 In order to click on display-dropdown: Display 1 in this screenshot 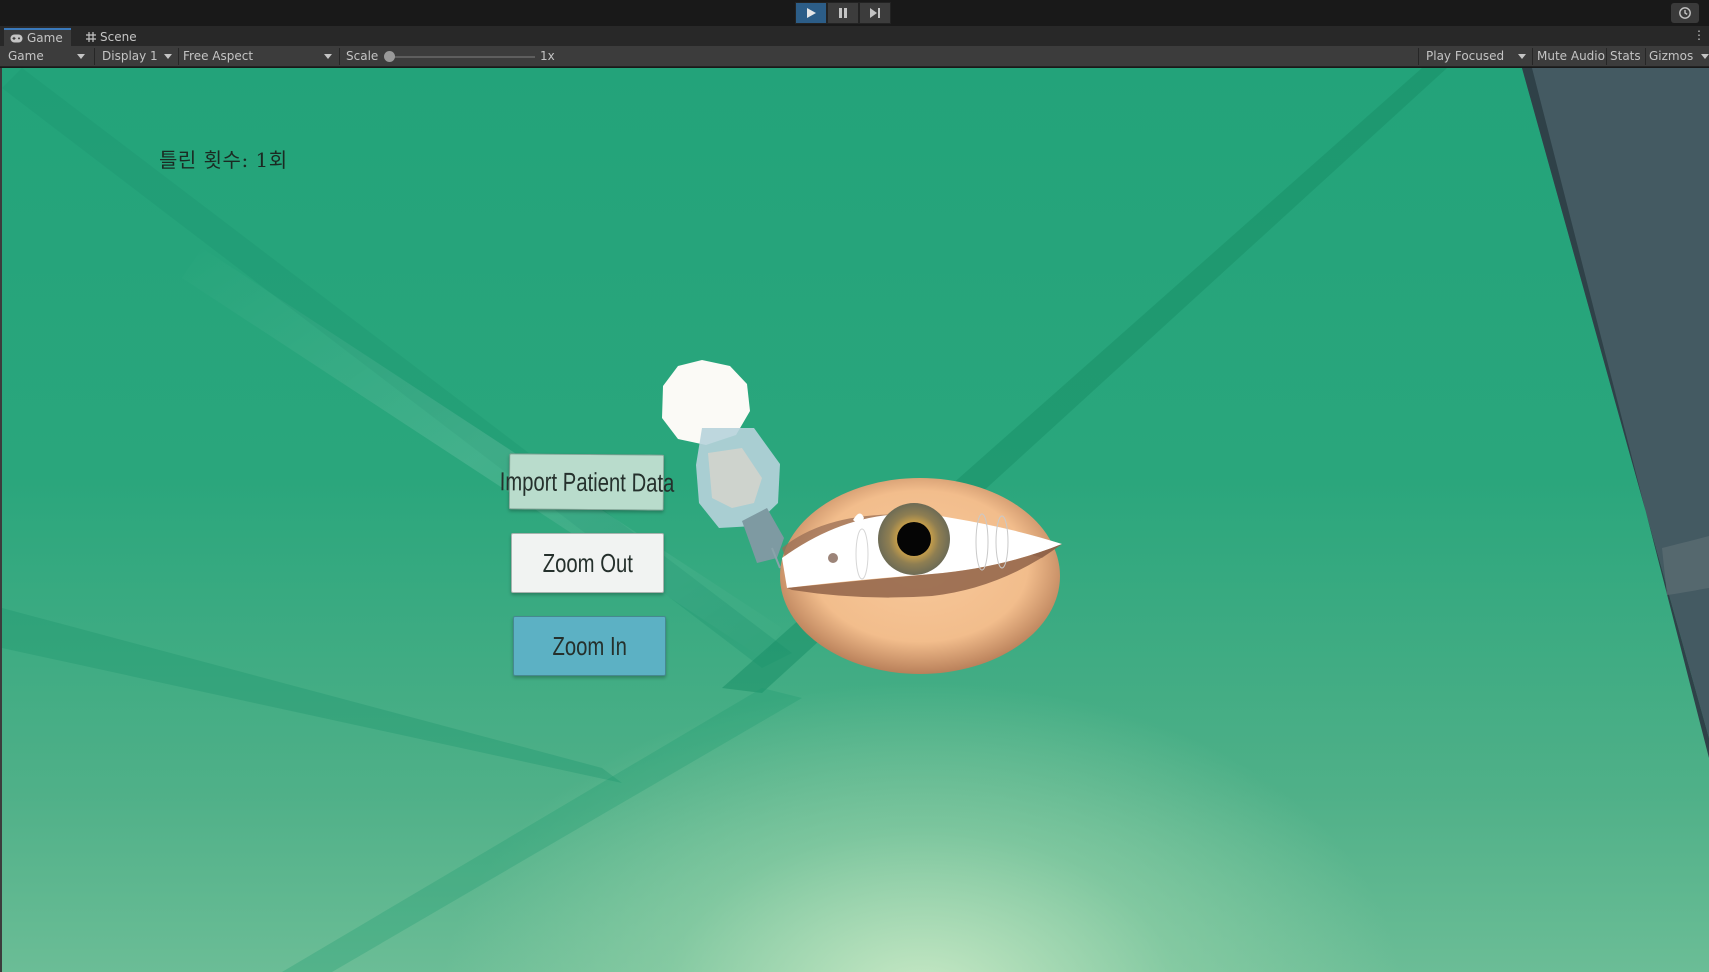, I will do `click(136, 56)`.